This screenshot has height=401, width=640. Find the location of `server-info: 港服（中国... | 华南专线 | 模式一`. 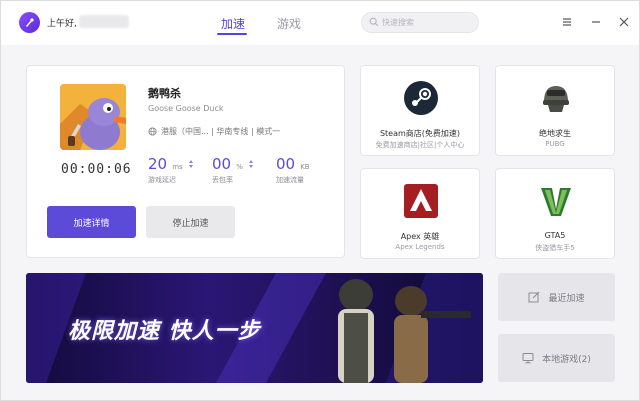

server-info: 港服（中国... | 华南专线 | 模式一 is located at coordinates (214, 131).